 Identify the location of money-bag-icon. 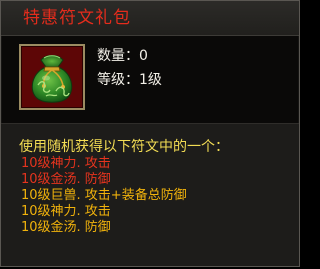
(52, 79).